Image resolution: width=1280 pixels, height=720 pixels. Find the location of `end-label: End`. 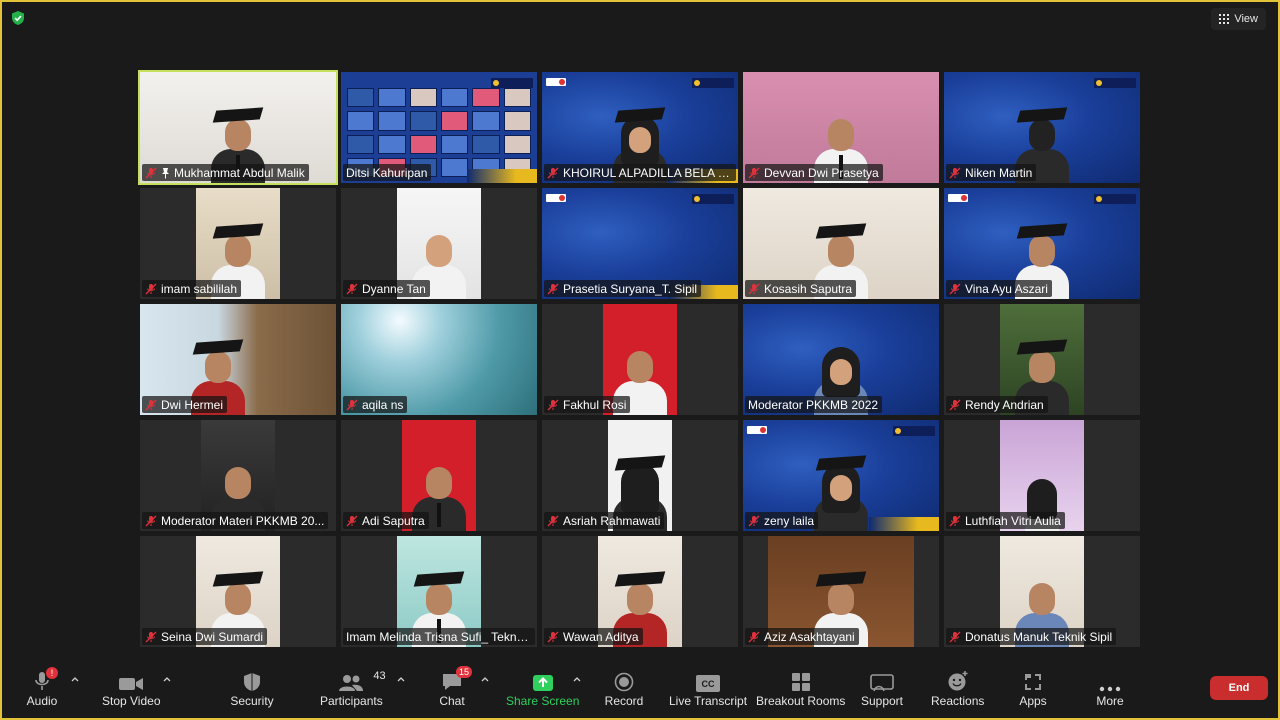

end-label: End is located at coordinates (1239, 688).